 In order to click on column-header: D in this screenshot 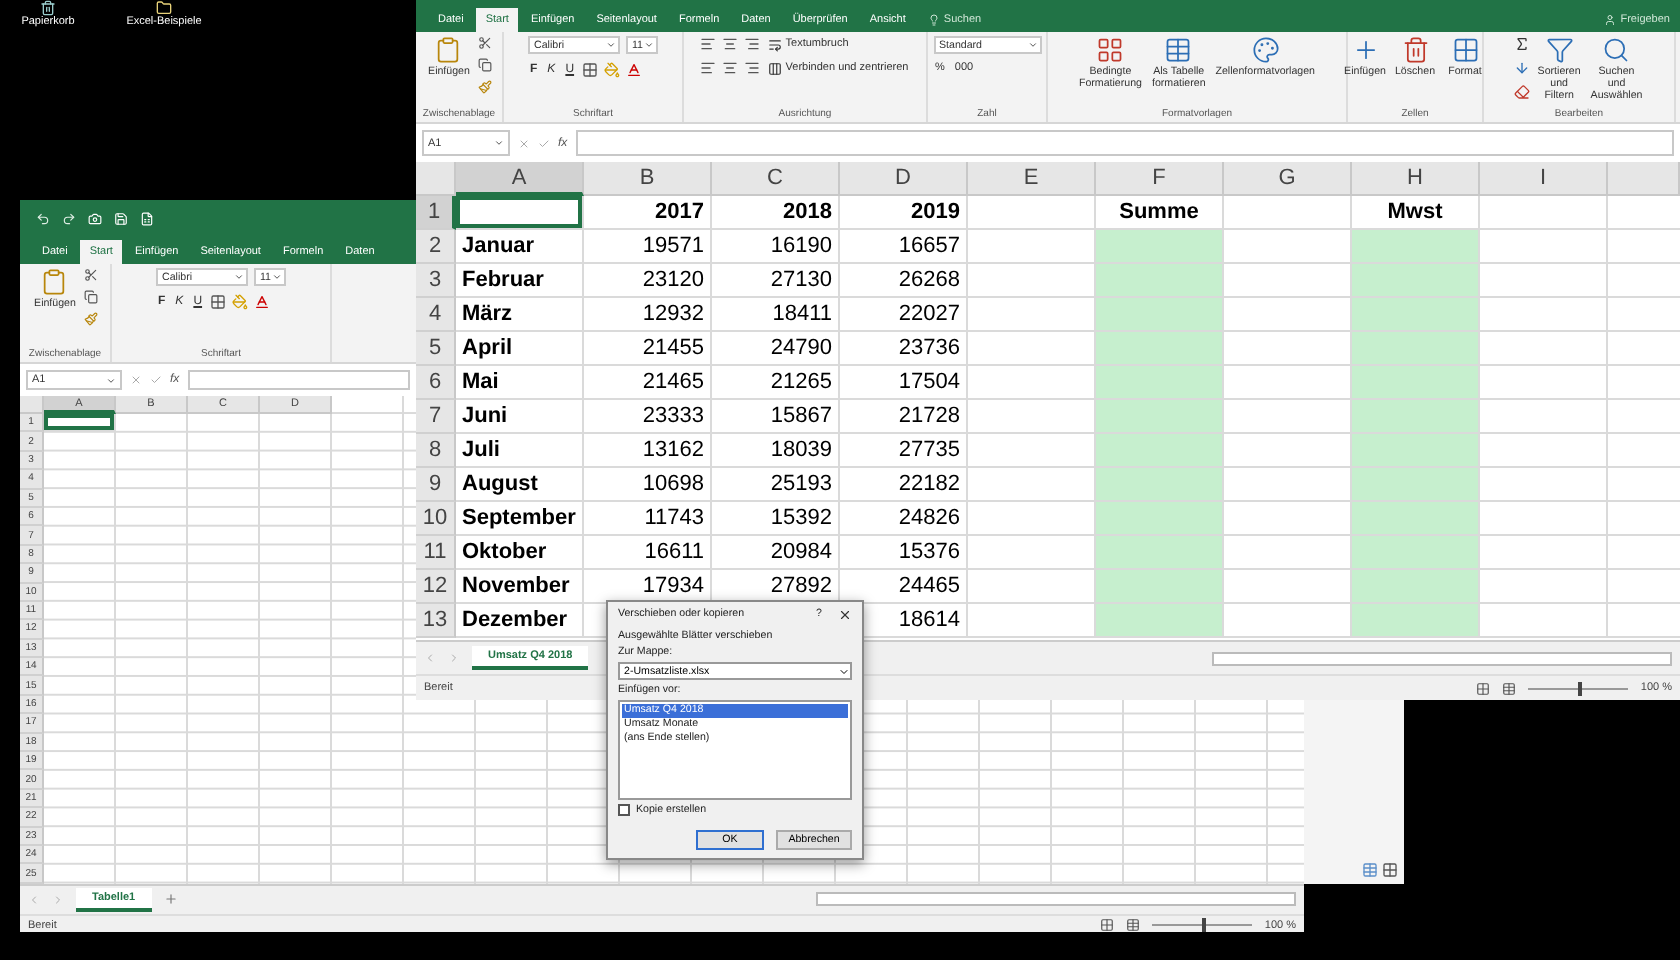, I will do `click(904, 179)`.